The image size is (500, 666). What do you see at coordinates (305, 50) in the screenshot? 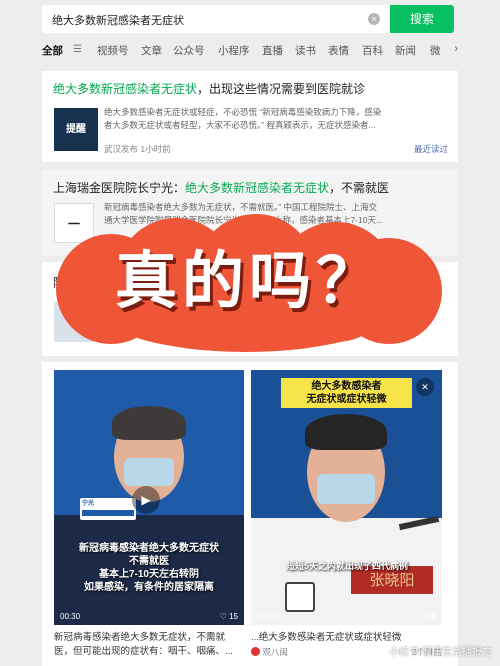
I see `tab-books: 读书` at bounding box center [305, 50].